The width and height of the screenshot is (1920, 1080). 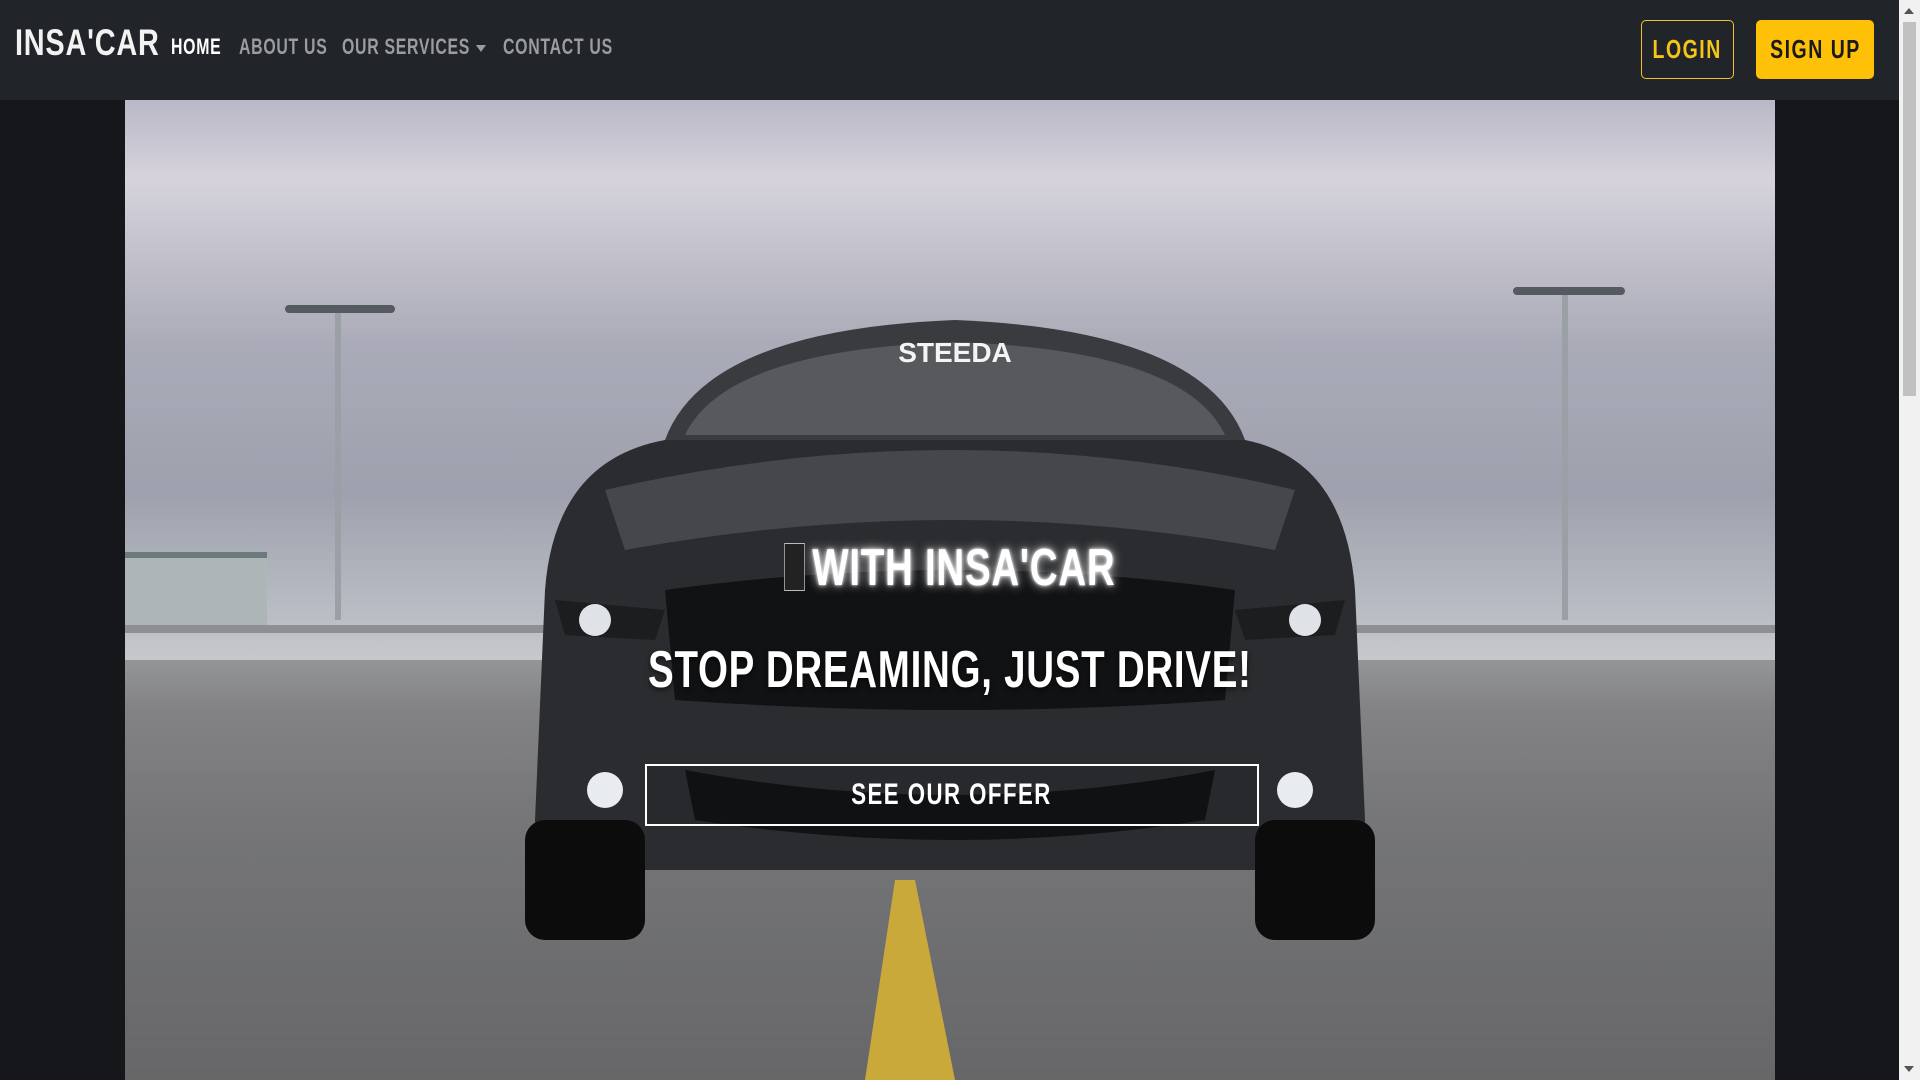 What do you see at coordinates (283, 47) in the screenshot?
I see `nav-about-us-link: ABOUT US` at bounding box center [283, 47].